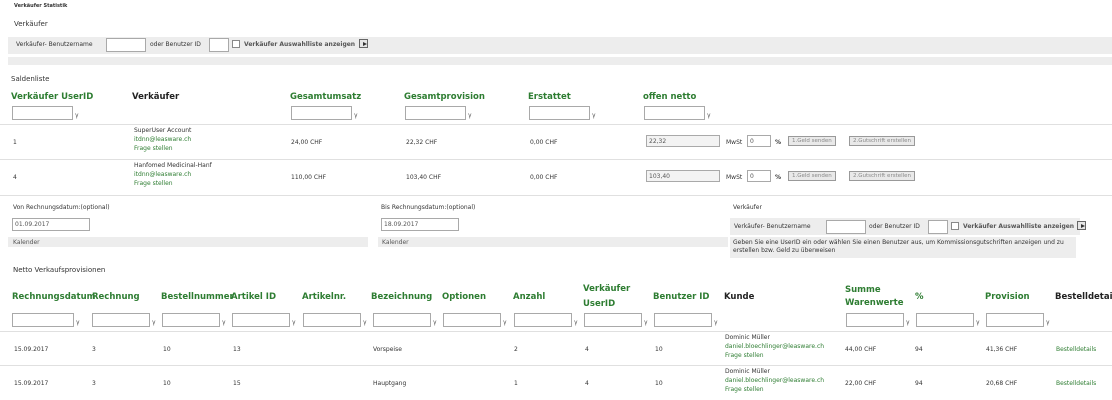 The image size is (1112, 400). Describe the element at coordinates (659, 383) in the screenshot. I see `row-benutzer-id: 10` at that location.